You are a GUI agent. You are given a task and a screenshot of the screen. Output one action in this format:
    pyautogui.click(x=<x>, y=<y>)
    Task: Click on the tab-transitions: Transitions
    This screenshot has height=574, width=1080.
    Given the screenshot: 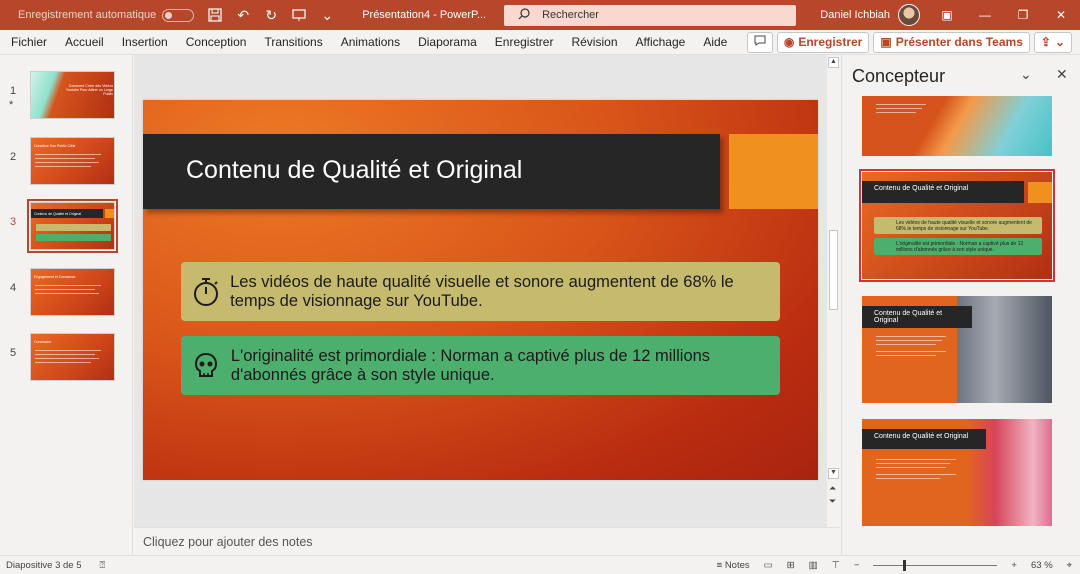 What is the action you would take?
    pyautogui.click(x=293, y=42)
    